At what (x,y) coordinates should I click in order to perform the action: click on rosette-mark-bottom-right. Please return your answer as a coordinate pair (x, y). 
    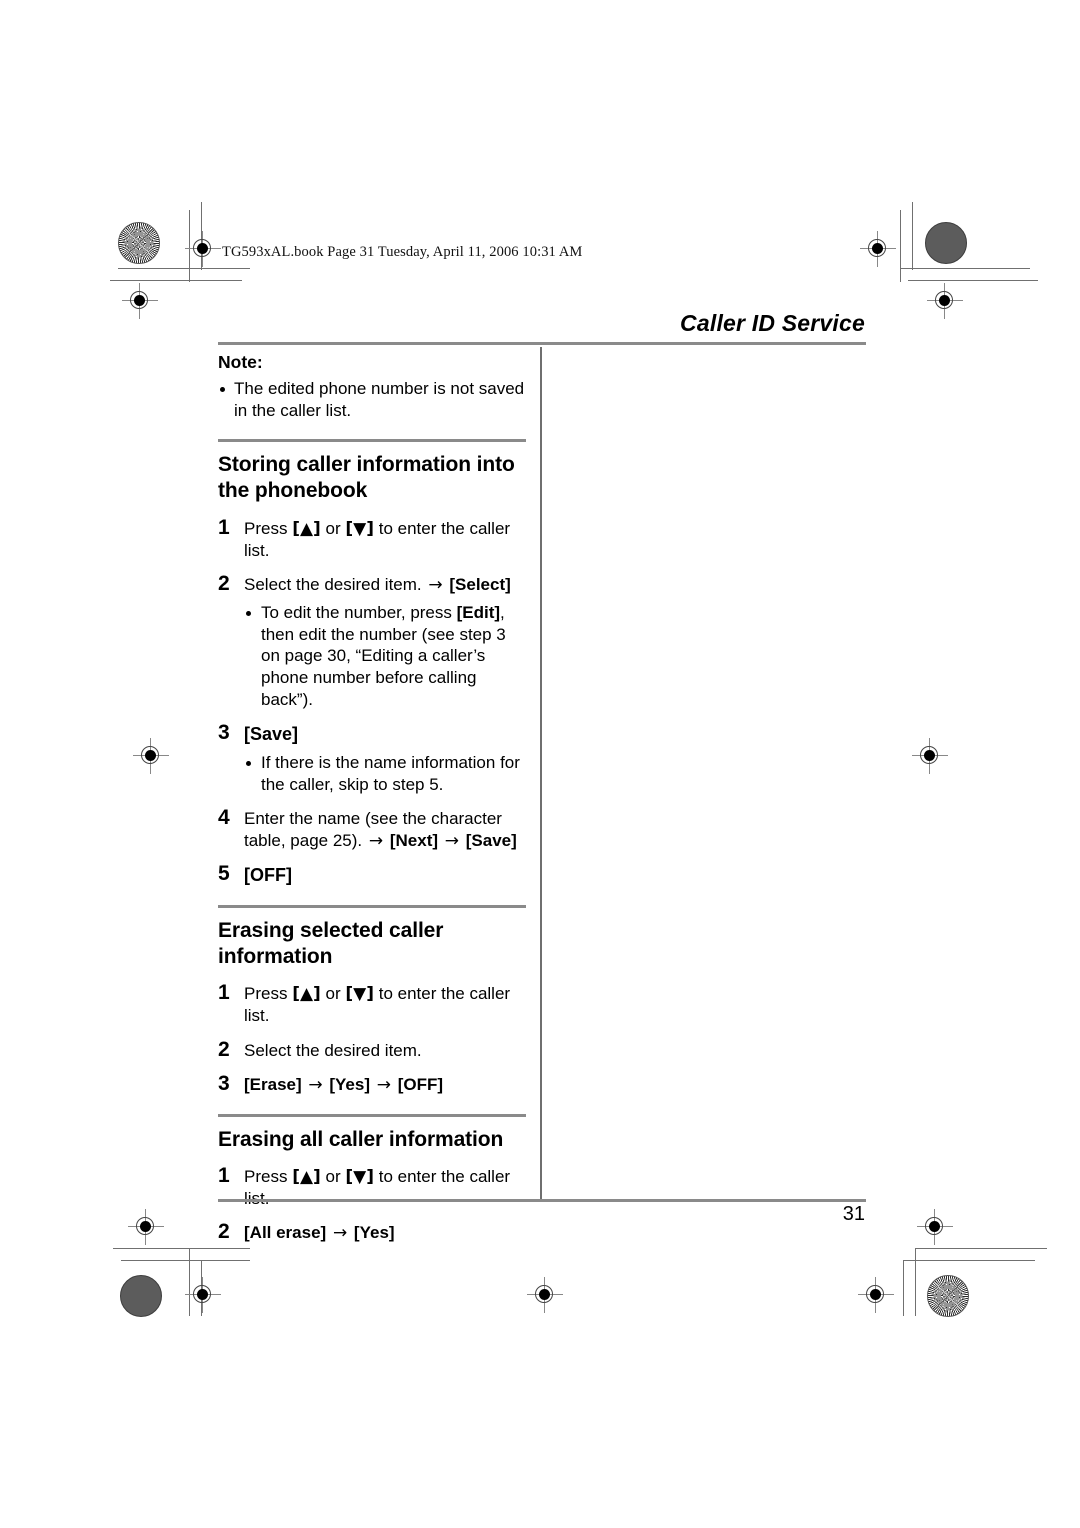
    Looking at the image, I should click on (948, 1296).